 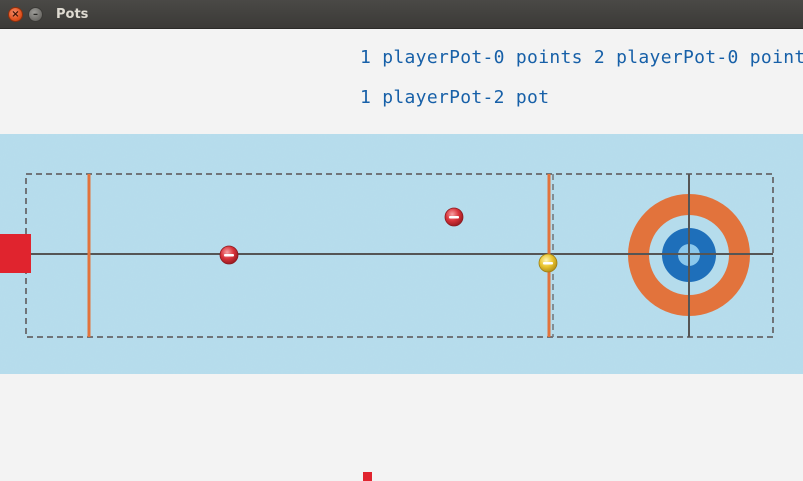 I want to click on thrower-marker, so click(x=15, y=253).